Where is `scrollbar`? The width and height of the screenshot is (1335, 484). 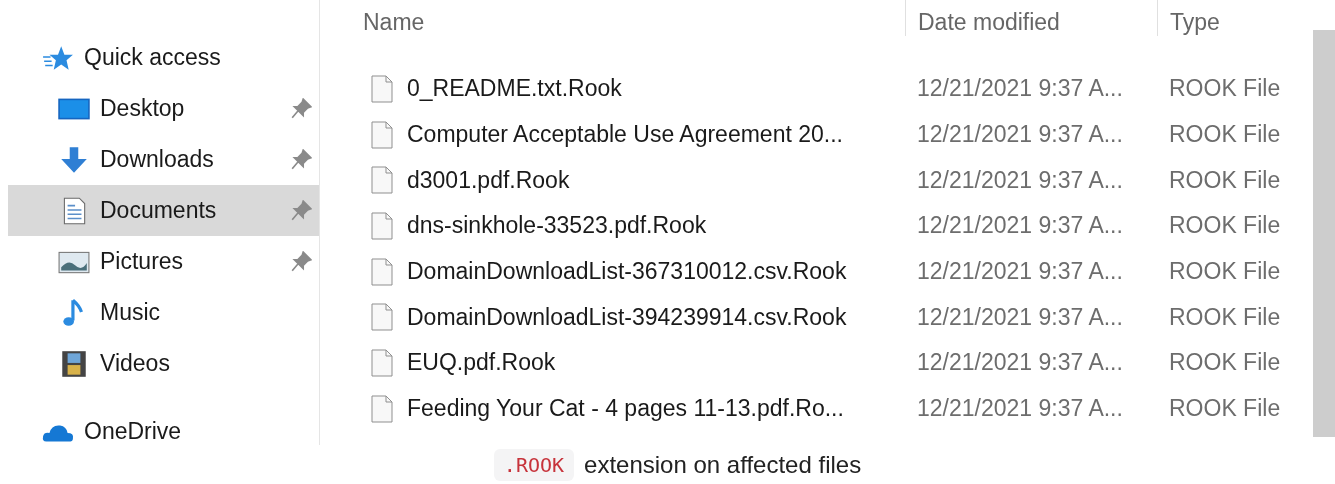 scrollbar is located at coordinates (1324, 233).